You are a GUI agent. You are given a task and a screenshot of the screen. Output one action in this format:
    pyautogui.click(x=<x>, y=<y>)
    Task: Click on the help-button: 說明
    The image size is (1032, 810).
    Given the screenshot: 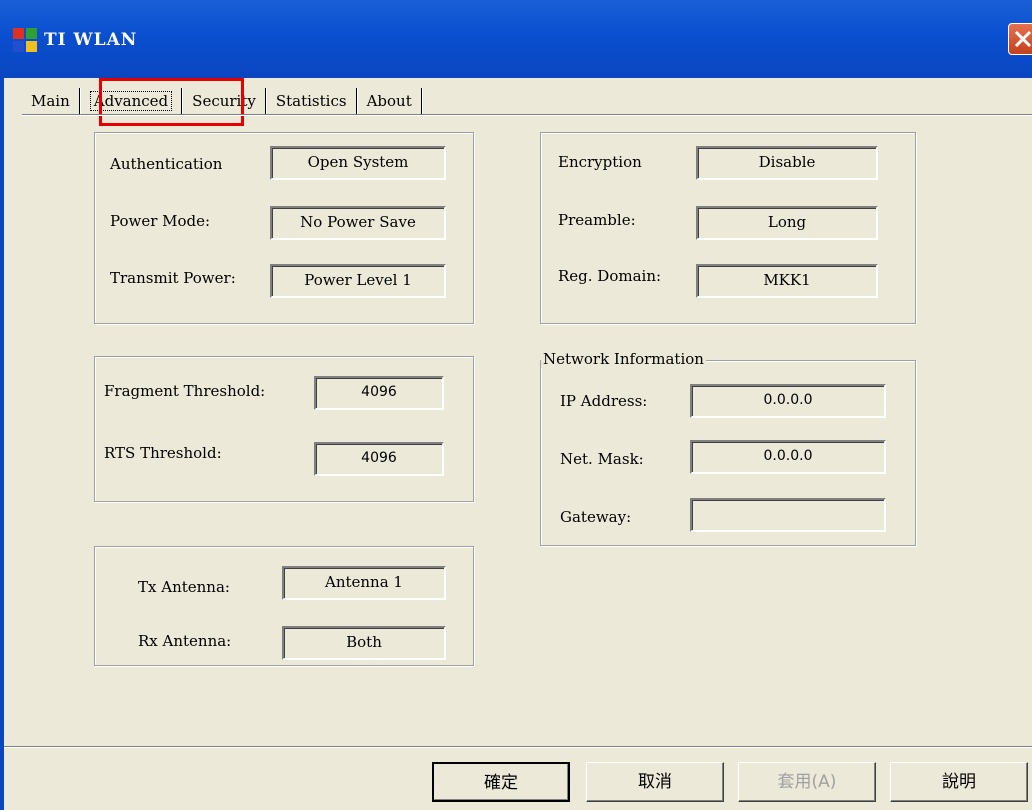 What is the action you would take?
    pyautogui.click(x=959, y=782)
    